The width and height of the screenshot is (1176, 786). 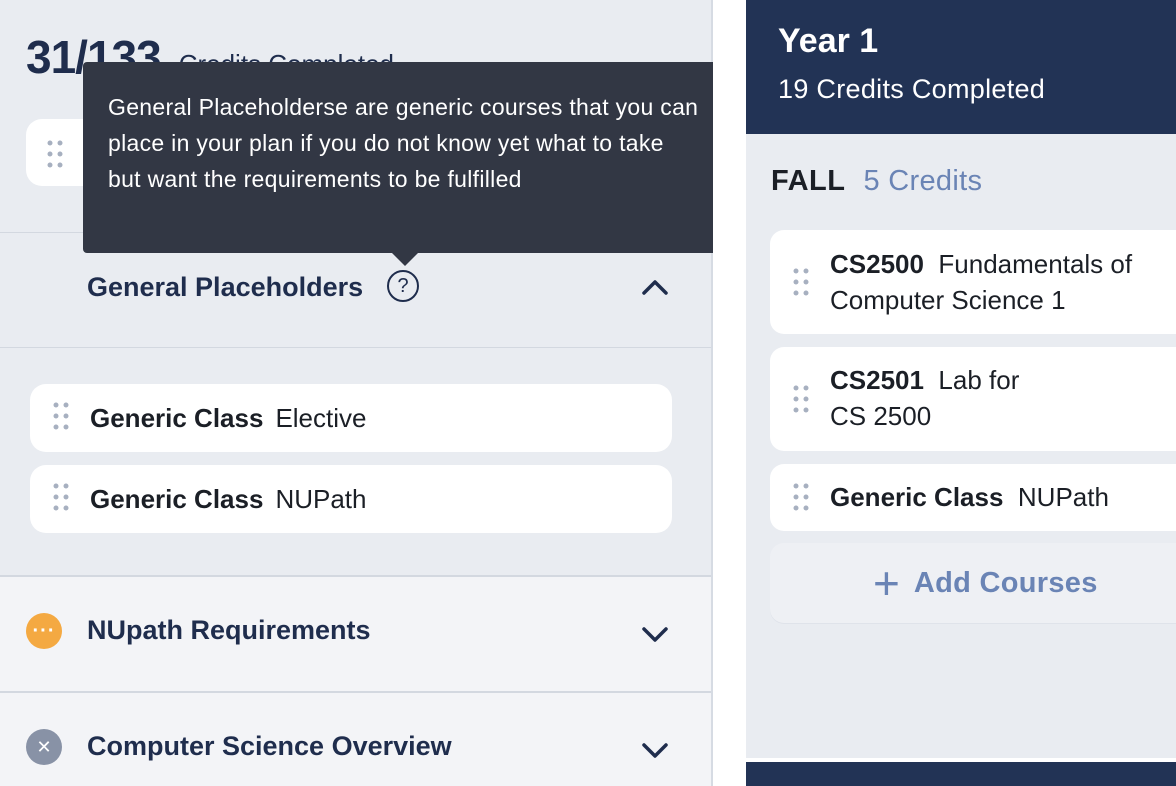 I want to click on class-card: Generic Class Elective, so click(x=351, y=418).